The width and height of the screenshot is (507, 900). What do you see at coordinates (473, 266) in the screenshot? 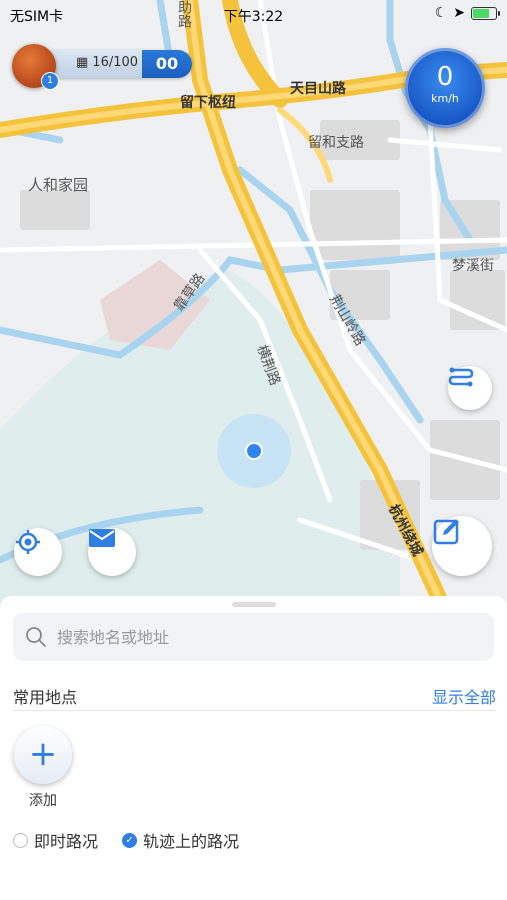
I see `map-label-mengxi: 梦溪街` at bounding box center [473, 266].